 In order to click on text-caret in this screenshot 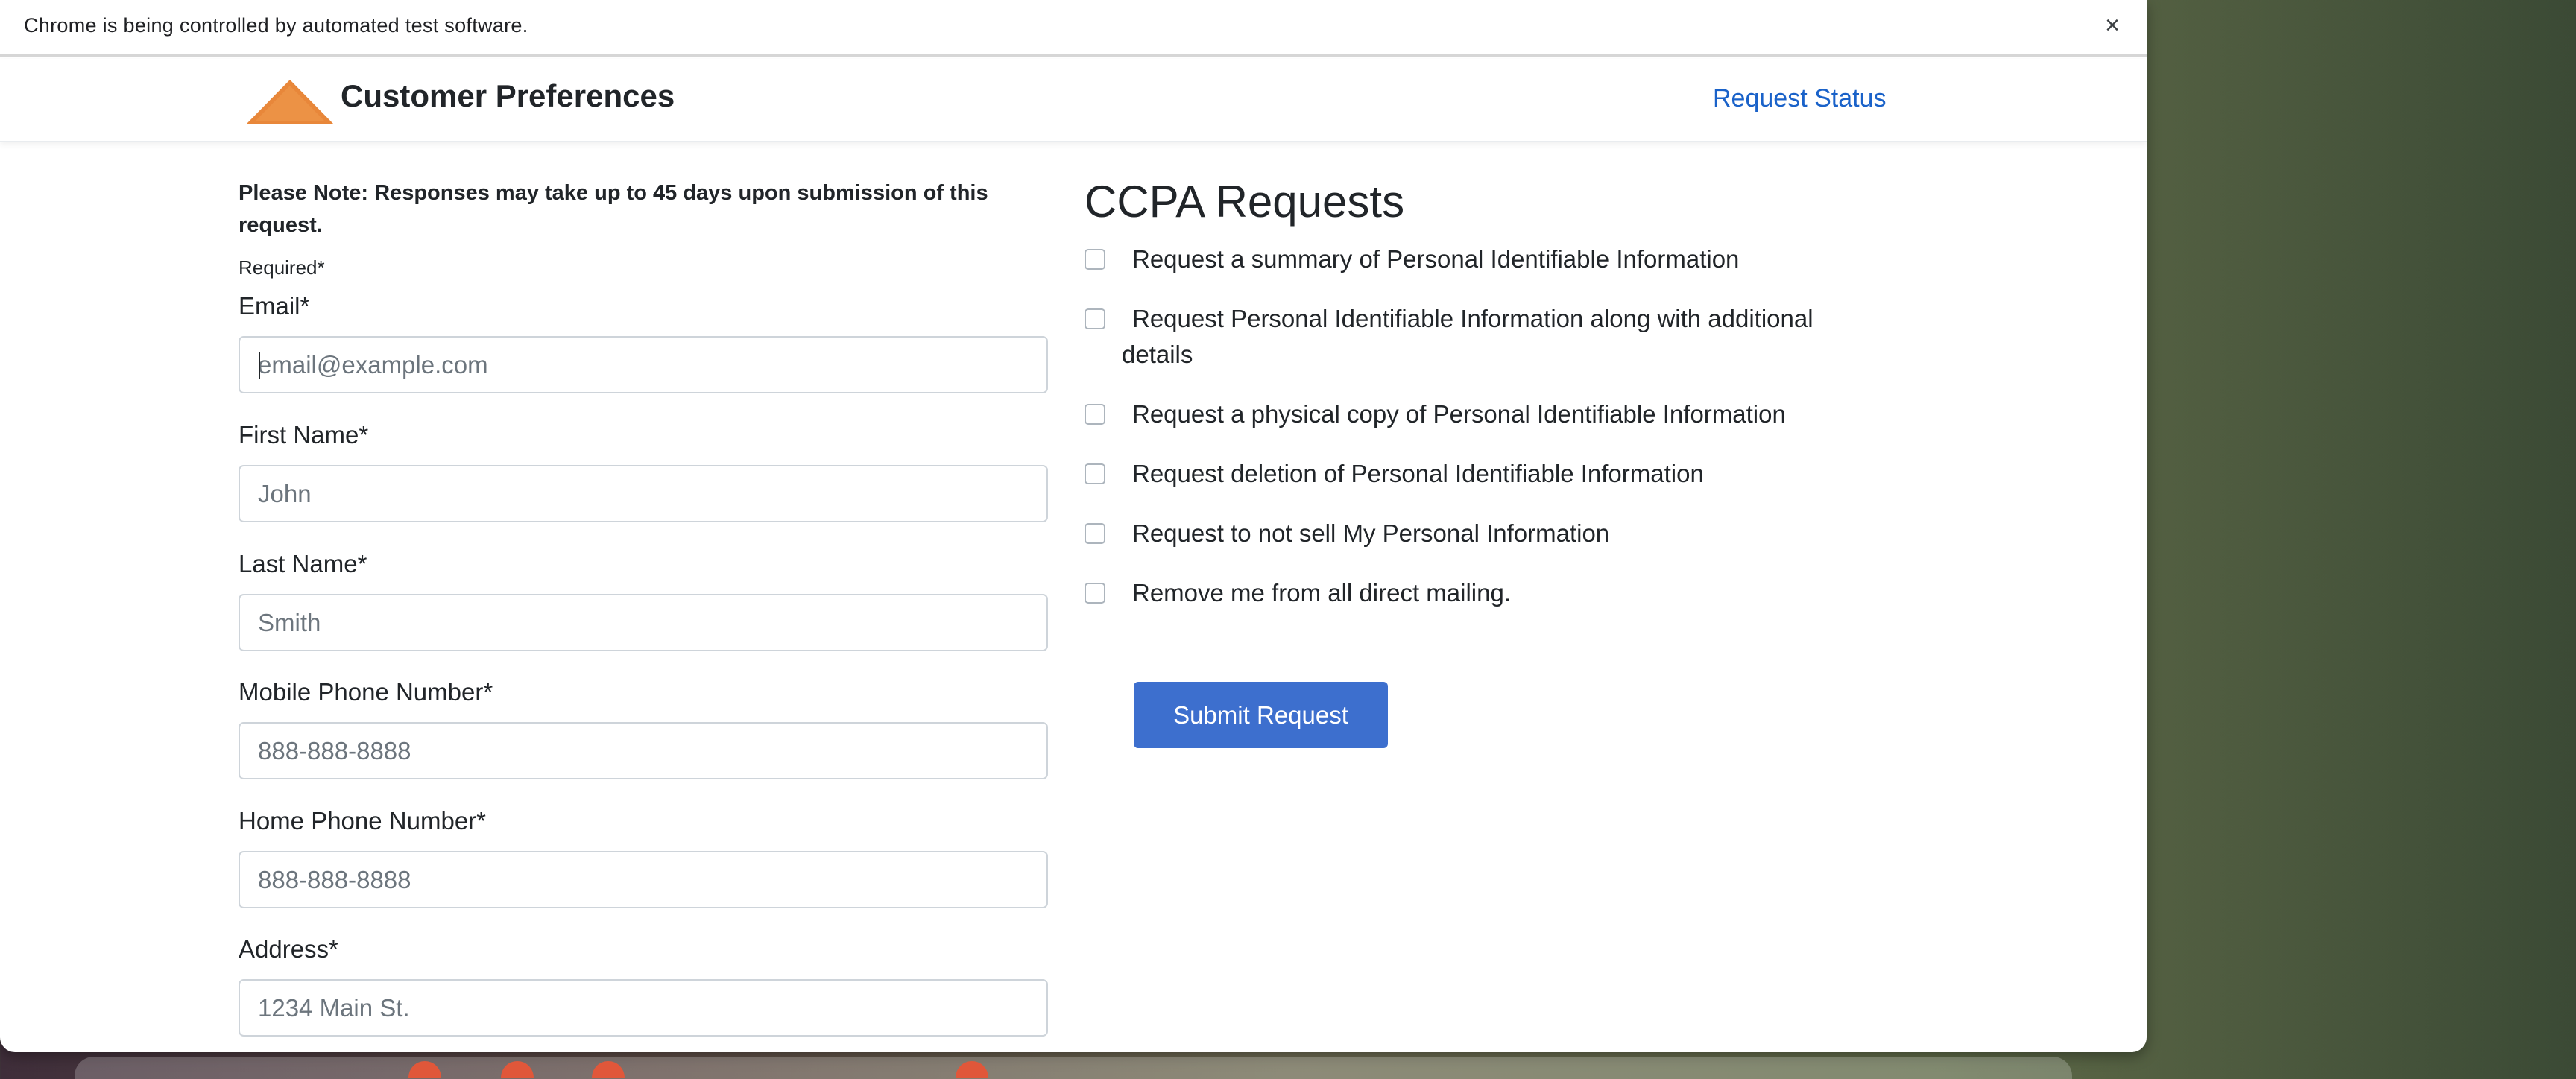, I will do `click(259, 365)`.